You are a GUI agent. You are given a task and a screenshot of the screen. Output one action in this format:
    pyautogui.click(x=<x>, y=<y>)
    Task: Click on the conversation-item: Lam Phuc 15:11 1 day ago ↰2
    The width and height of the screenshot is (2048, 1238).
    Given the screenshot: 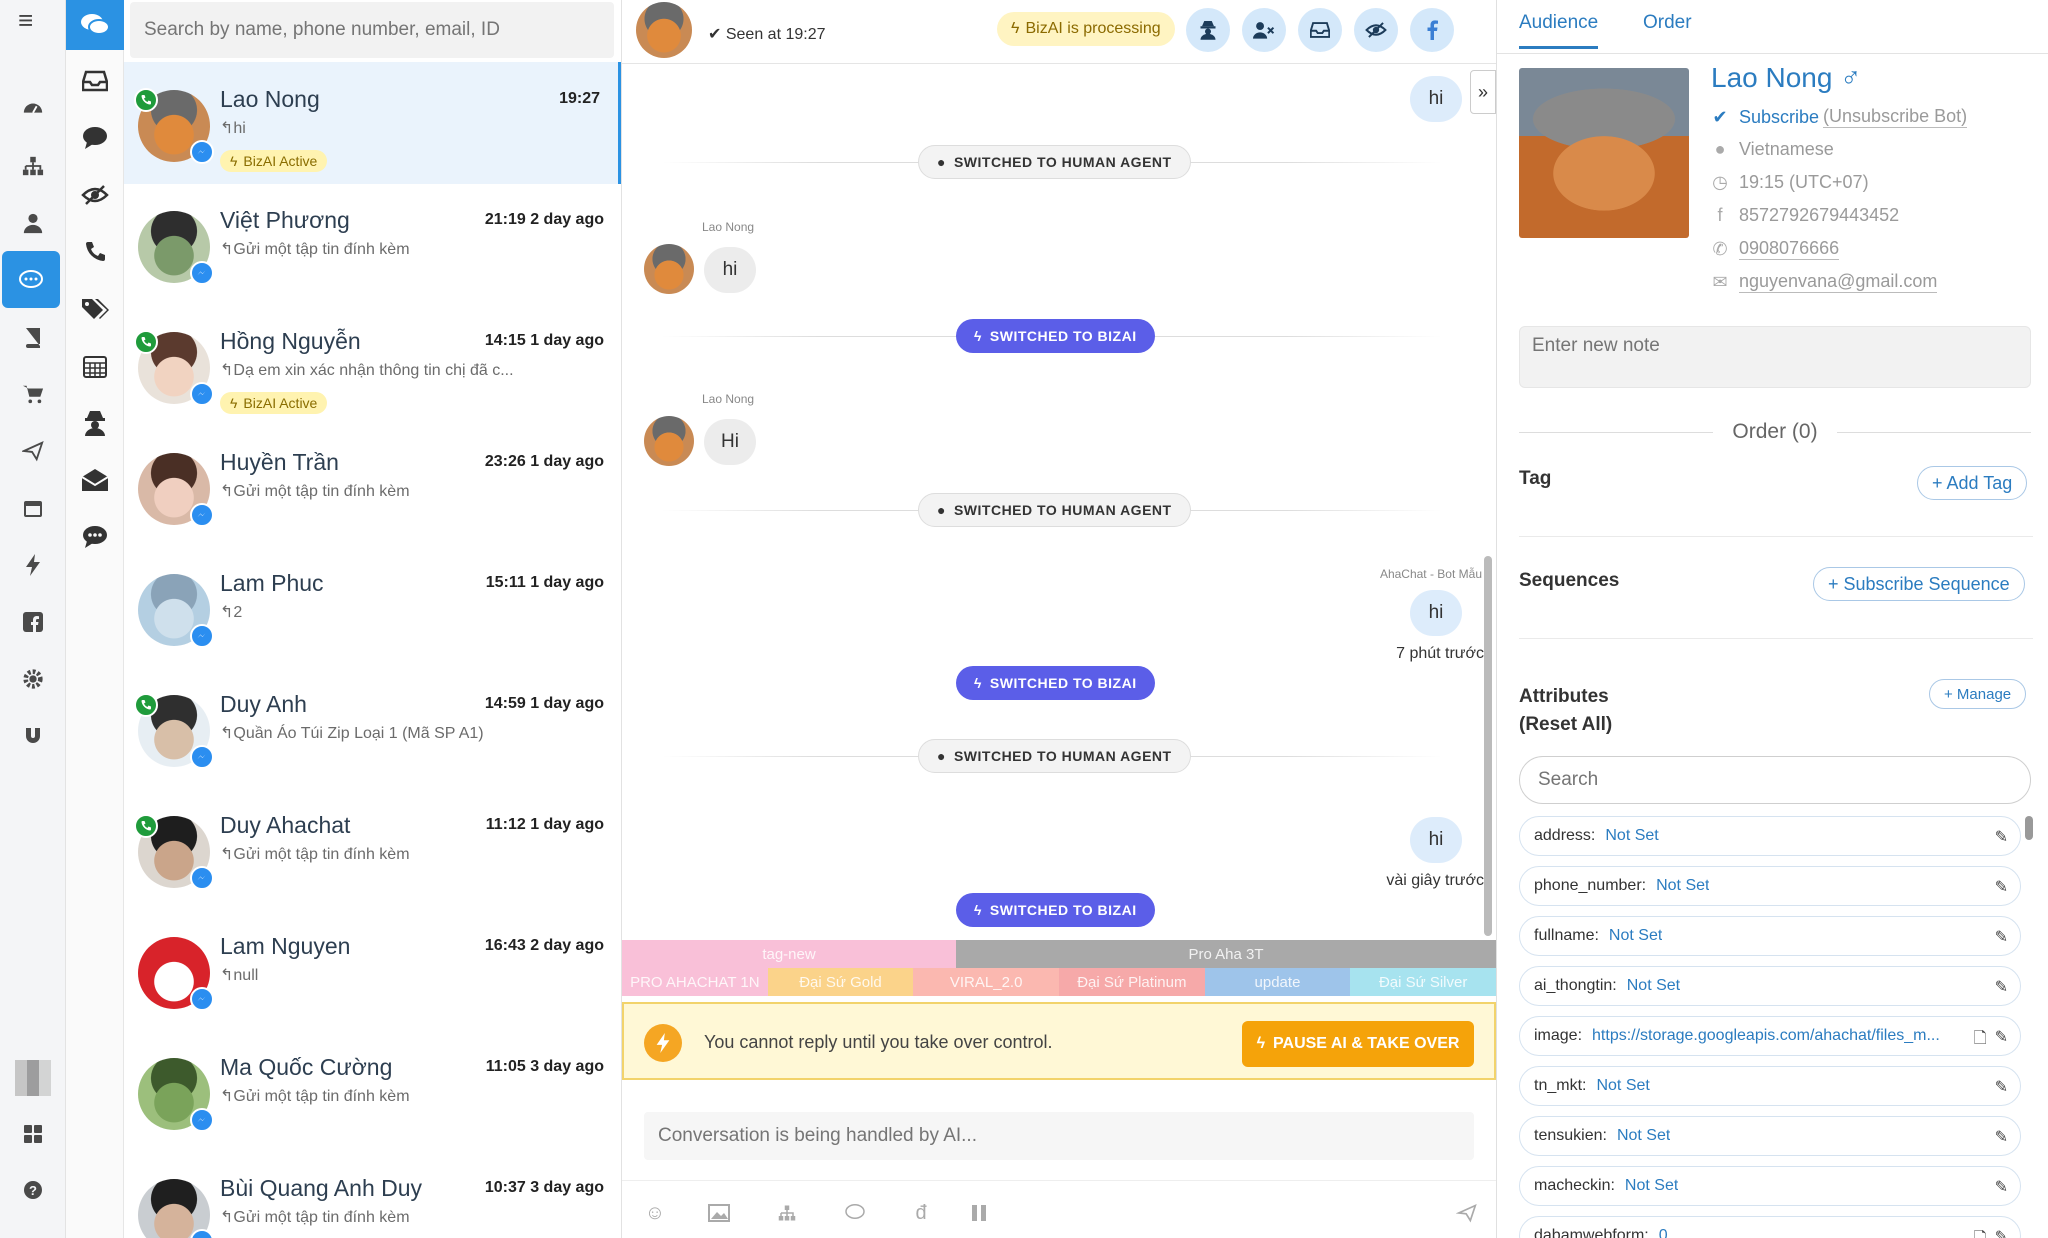 What is the action you would take?
    pyautogui.click(x=372, y=607)
    